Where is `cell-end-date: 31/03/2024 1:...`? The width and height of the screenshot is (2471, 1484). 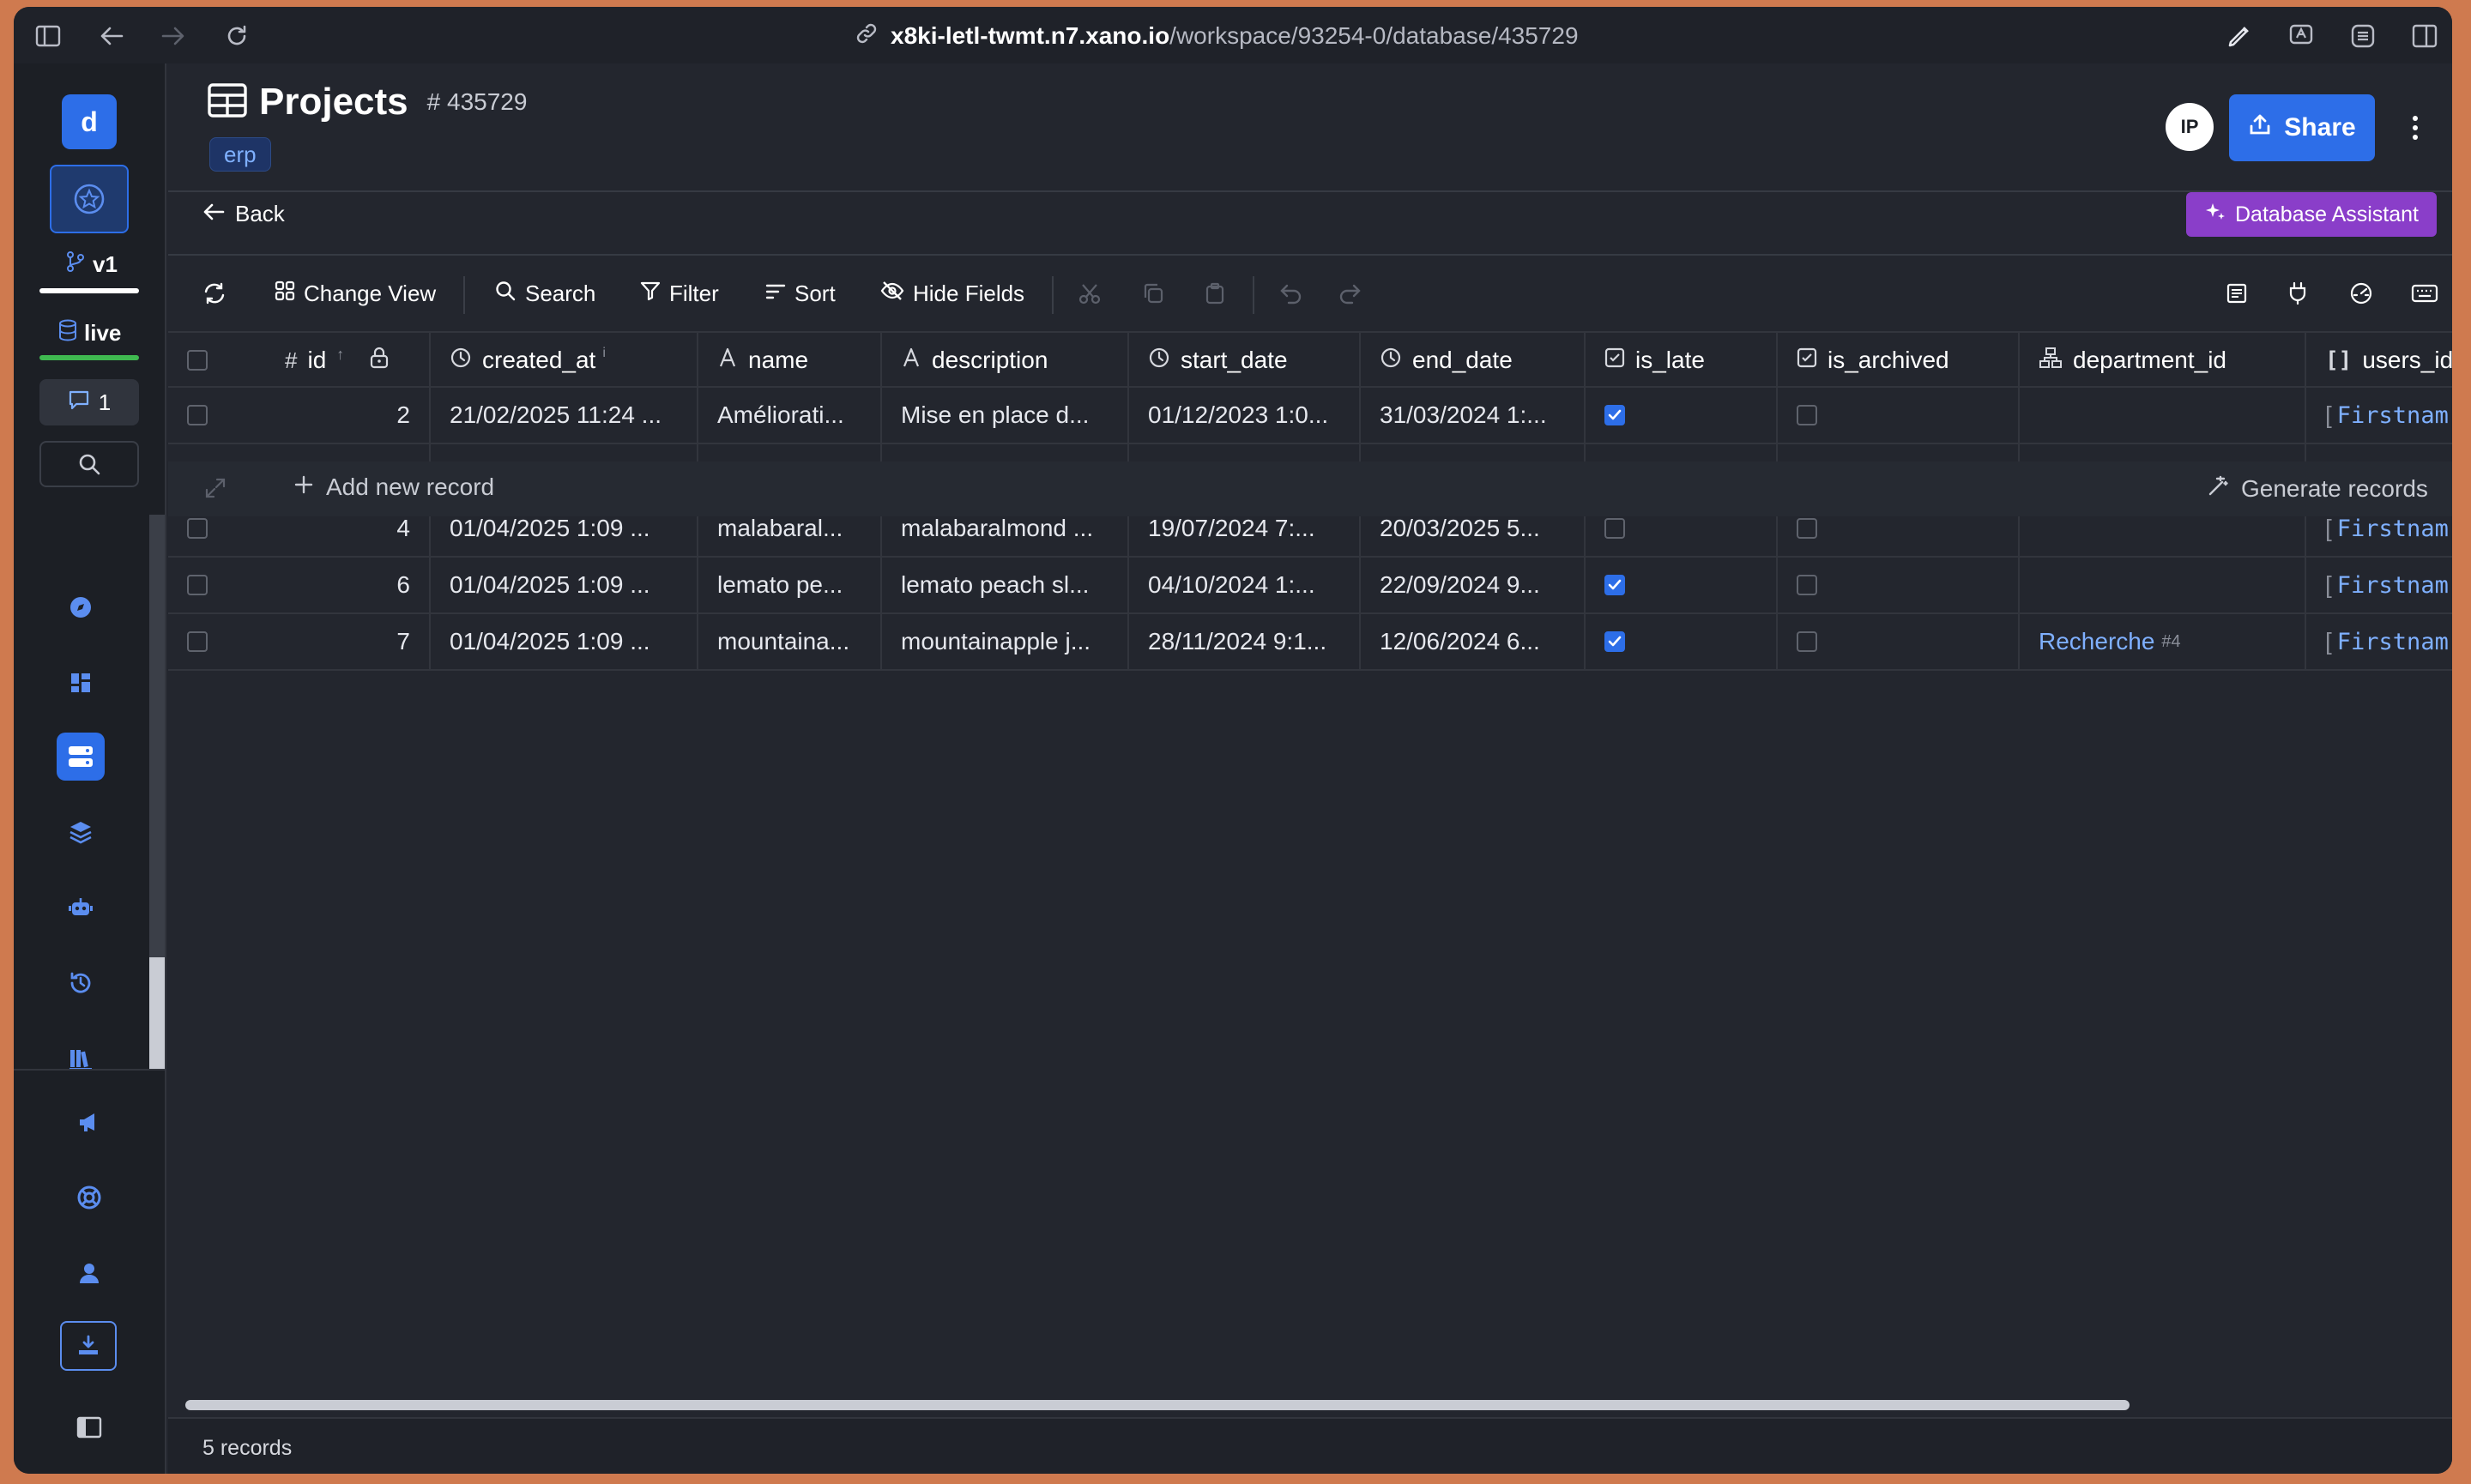
cell-end-date: 31/03/2024 1:... is located at coordinates (1473, 415).